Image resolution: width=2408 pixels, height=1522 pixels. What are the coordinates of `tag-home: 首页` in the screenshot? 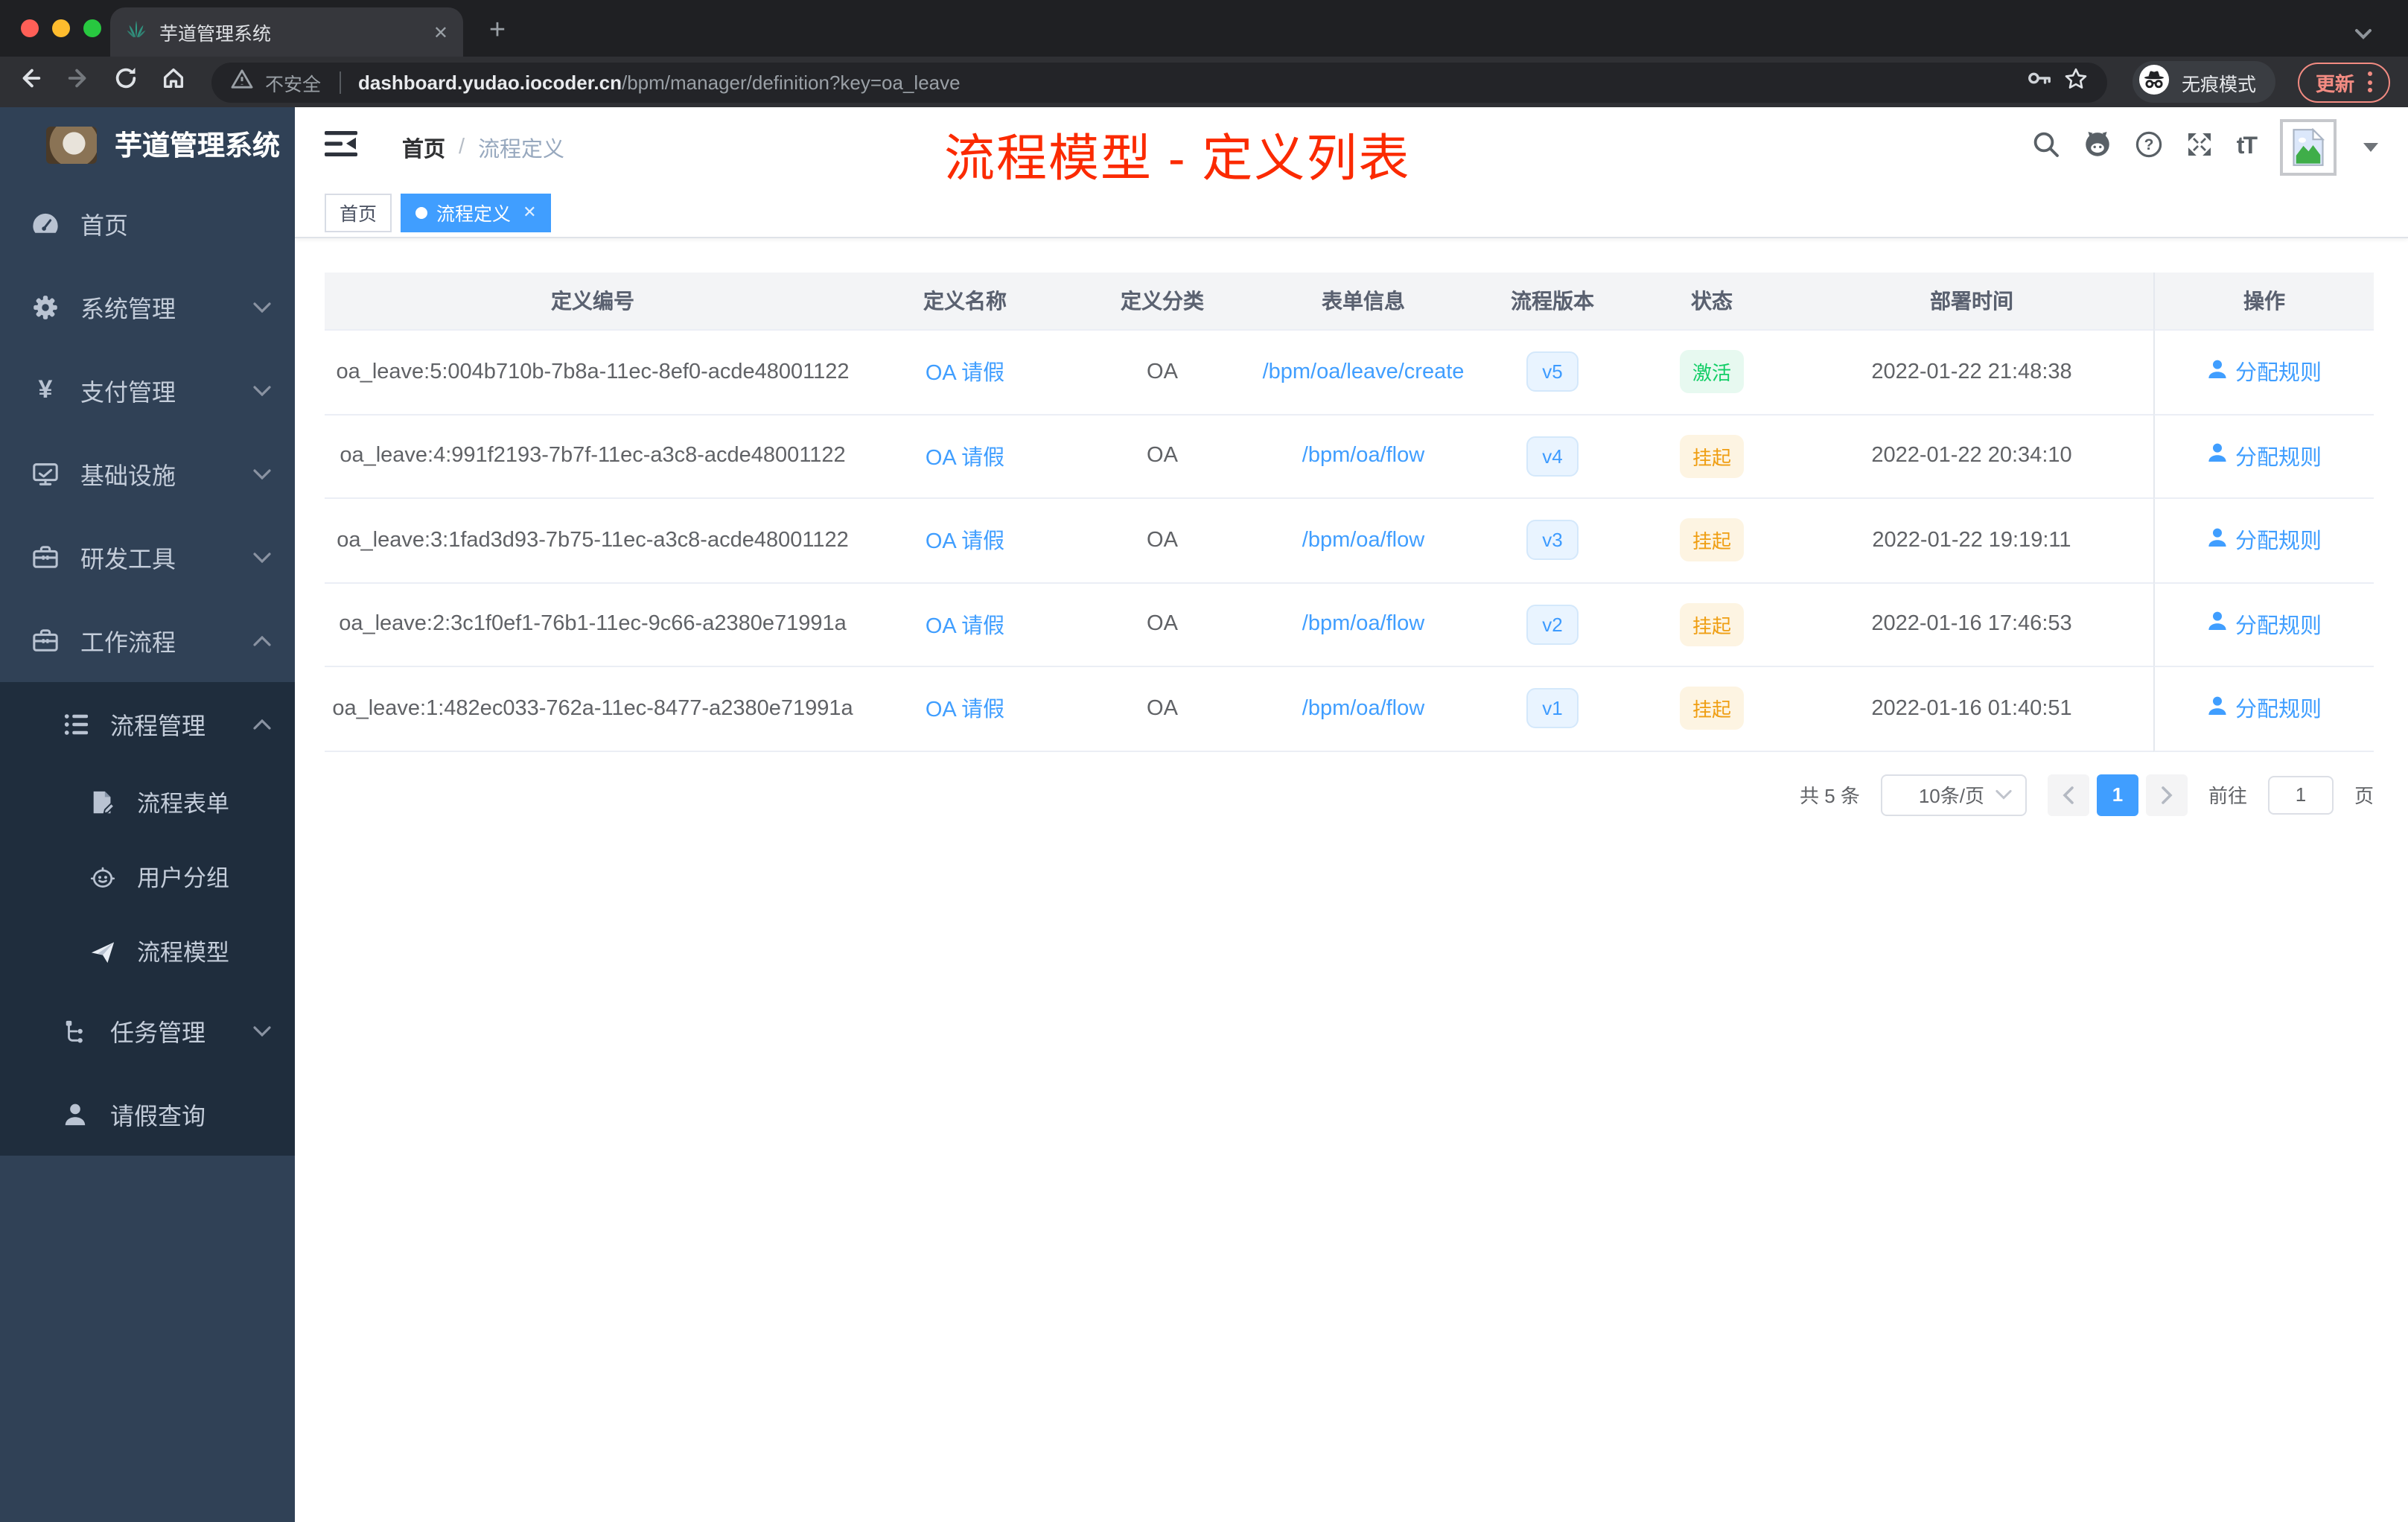 It's located at (358, 212).